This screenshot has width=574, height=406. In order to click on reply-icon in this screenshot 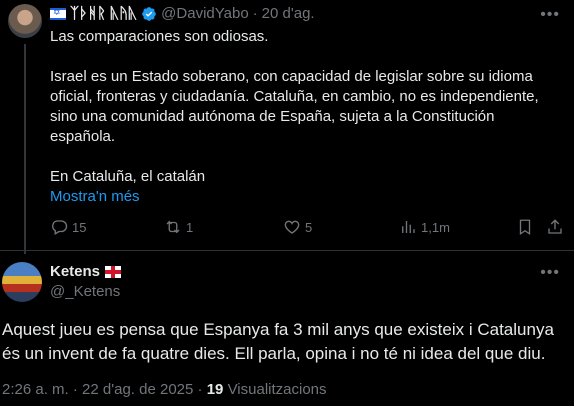, I will do `click(60, 227)`.